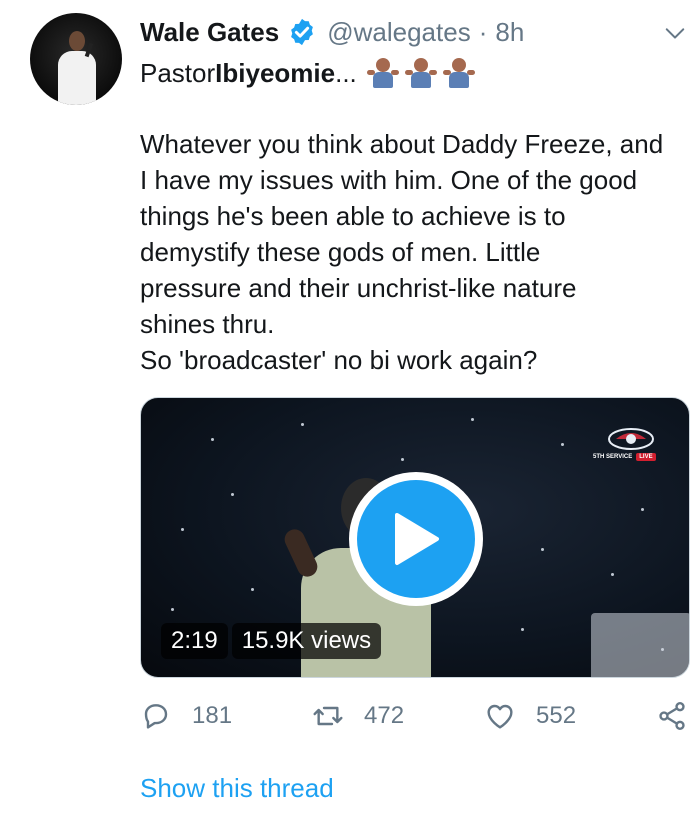 The width and height of the screenshot is (690, 819). Describe the element at coordinates (156, 716) in the screenshot. I see `reply-icon` at that location.